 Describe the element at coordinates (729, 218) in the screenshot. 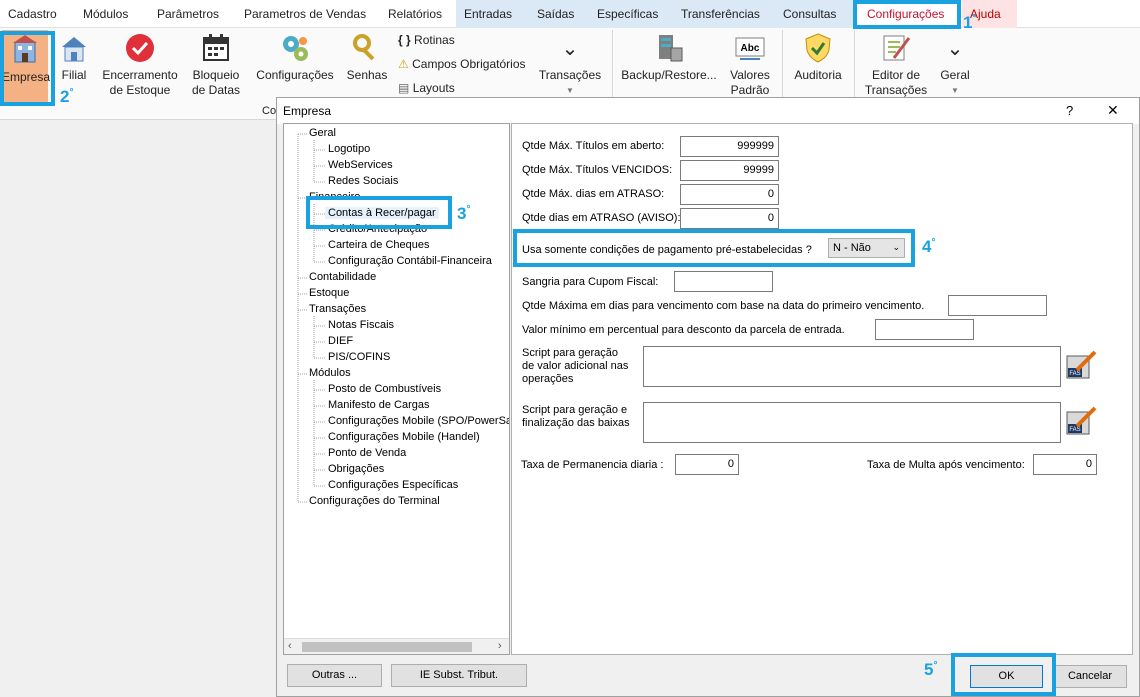

I see `dias-aviso-field: 0` at that location.